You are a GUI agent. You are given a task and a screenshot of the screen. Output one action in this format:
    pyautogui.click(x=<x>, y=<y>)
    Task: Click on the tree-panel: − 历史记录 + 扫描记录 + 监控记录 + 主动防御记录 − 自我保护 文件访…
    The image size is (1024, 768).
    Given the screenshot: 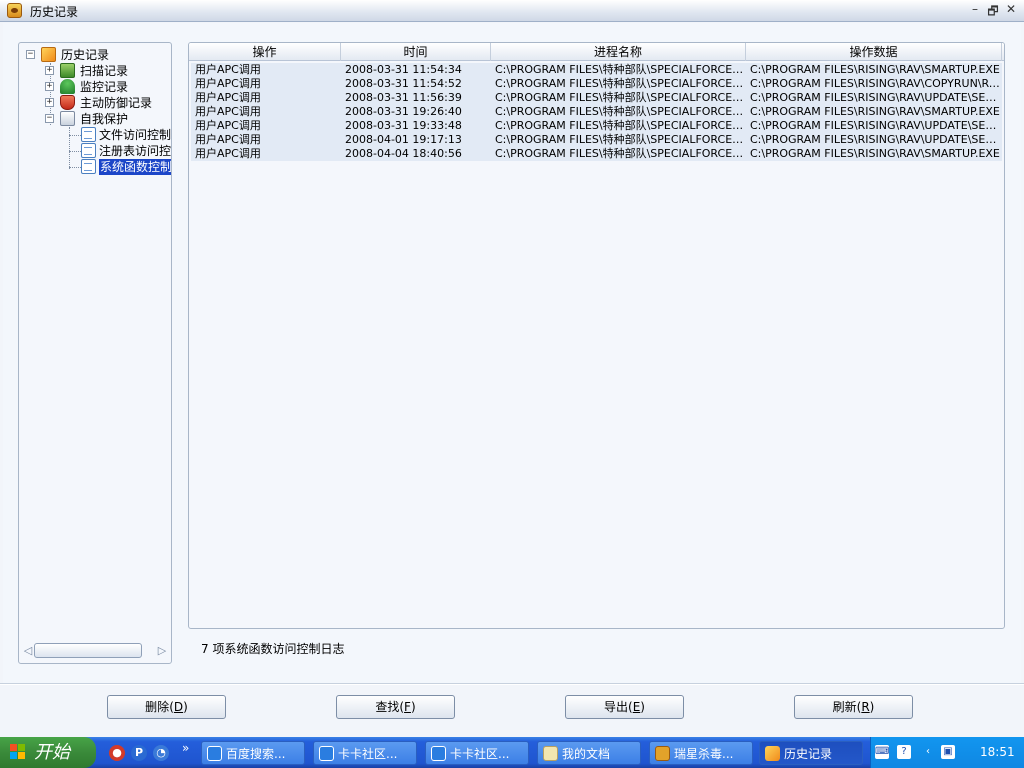 What is the action you would take?
    pyautogui.click(x=95, y=353)
    